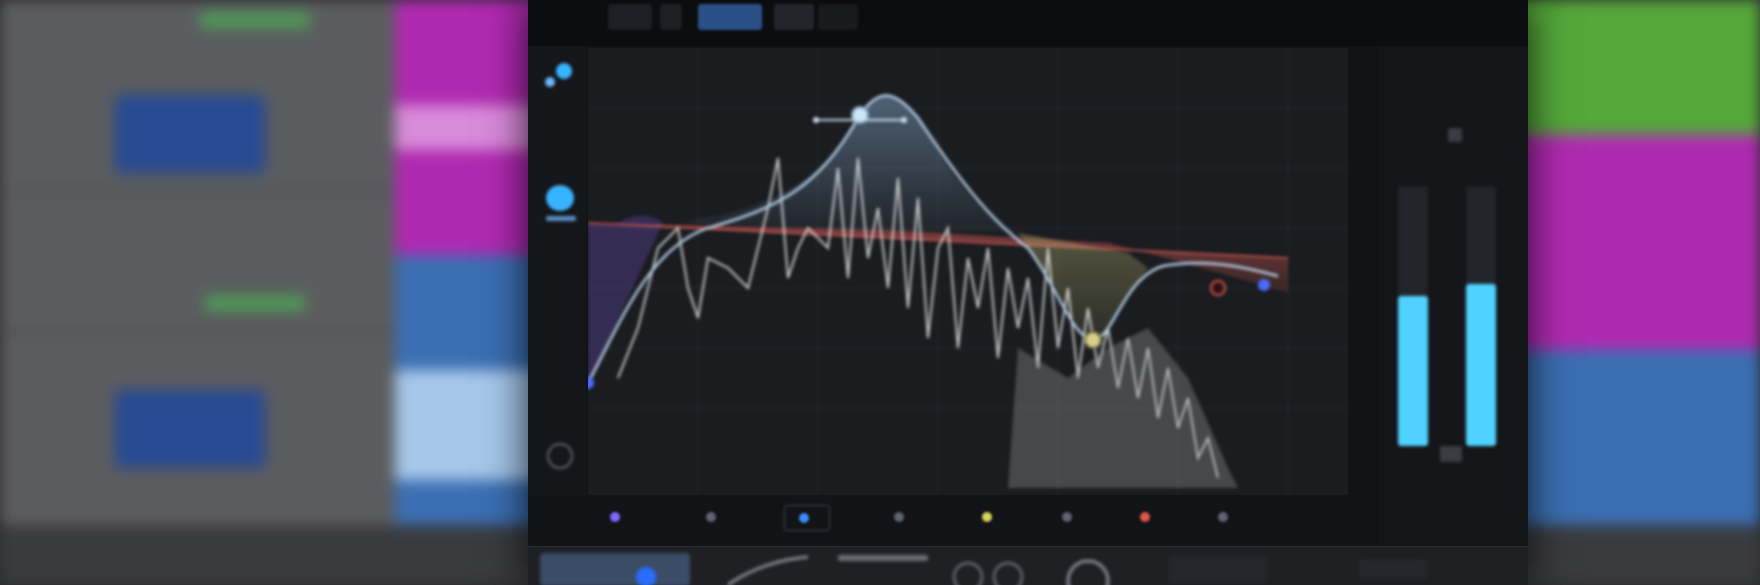  What do you see at coordinates (984, 569) in the screenshot?
I see `lower-controls` at bounding box center [984, 569].